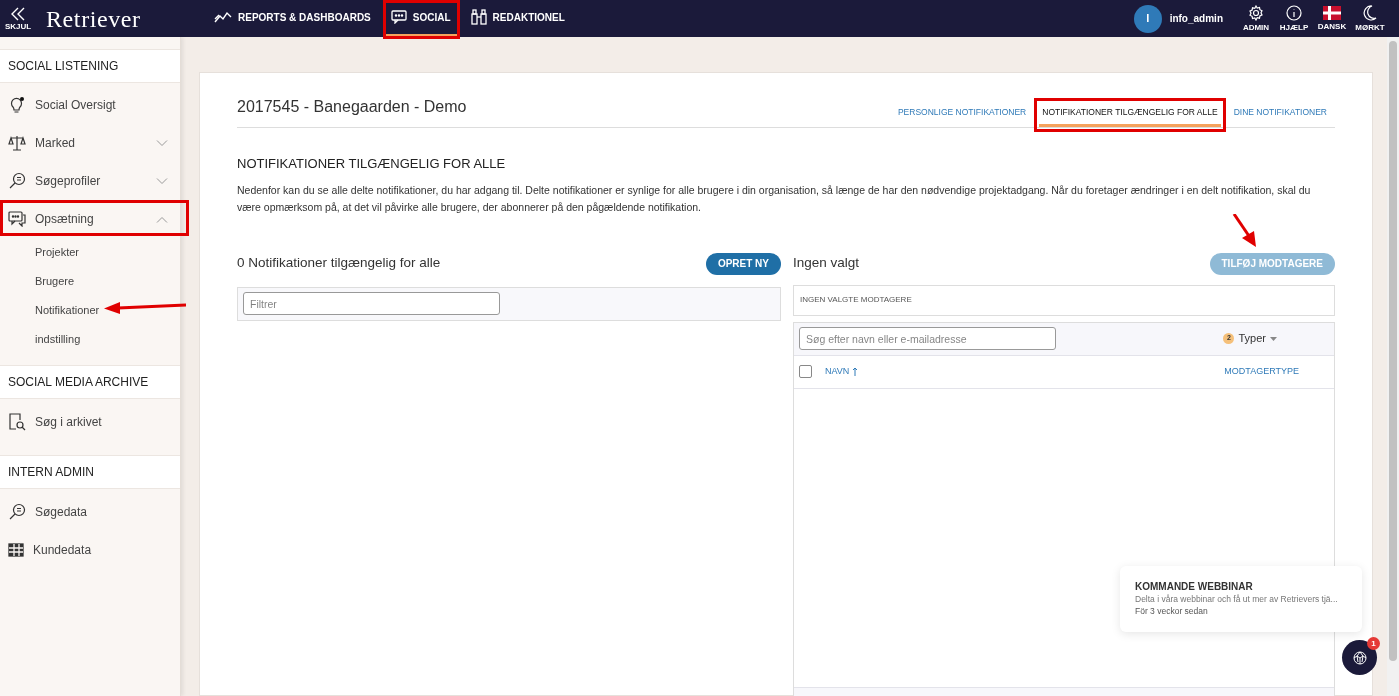 The height and width of the screenshot is (696, 1399). What do you see at coordinates (1257, 338) in the screenshot?
I see `types-dropdown: Typer` at bounding box center [1257, 338].